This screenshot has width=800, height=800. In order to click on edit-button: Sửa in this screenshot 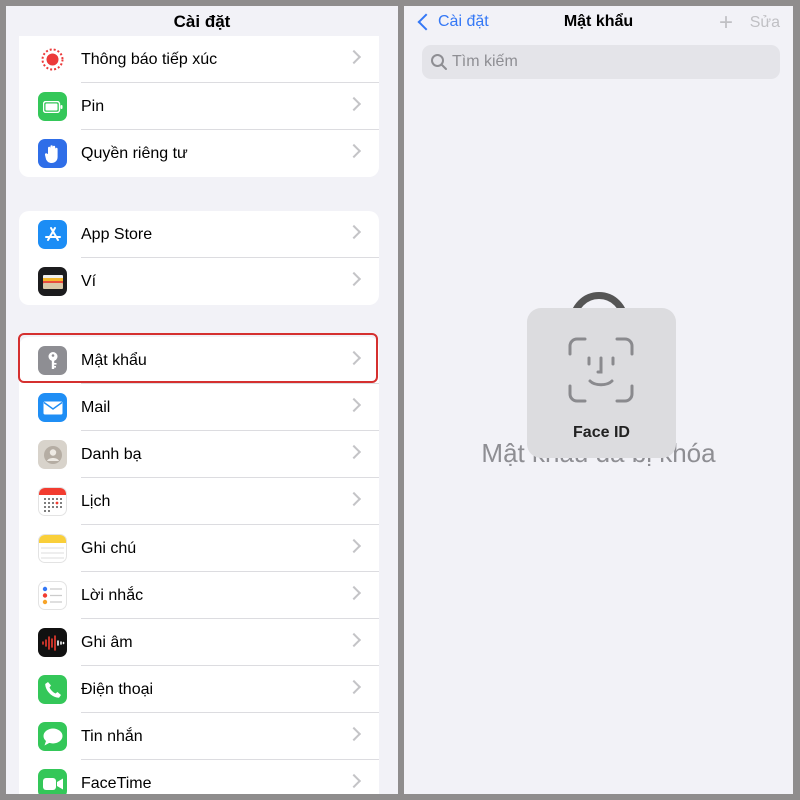, I will do `click(765, 23)`.